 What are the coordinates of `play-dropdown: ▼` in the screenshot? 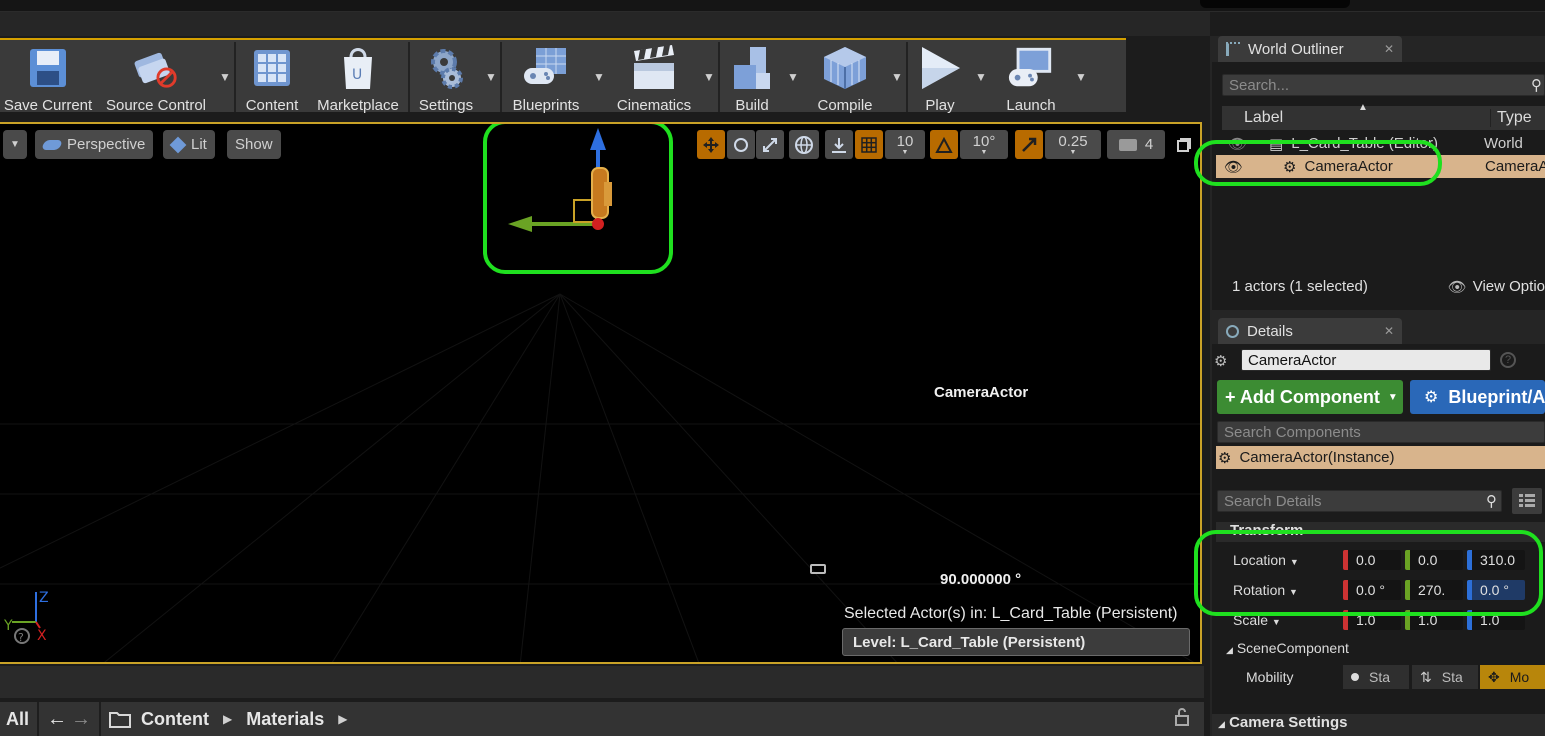 It's located at (981, 77).